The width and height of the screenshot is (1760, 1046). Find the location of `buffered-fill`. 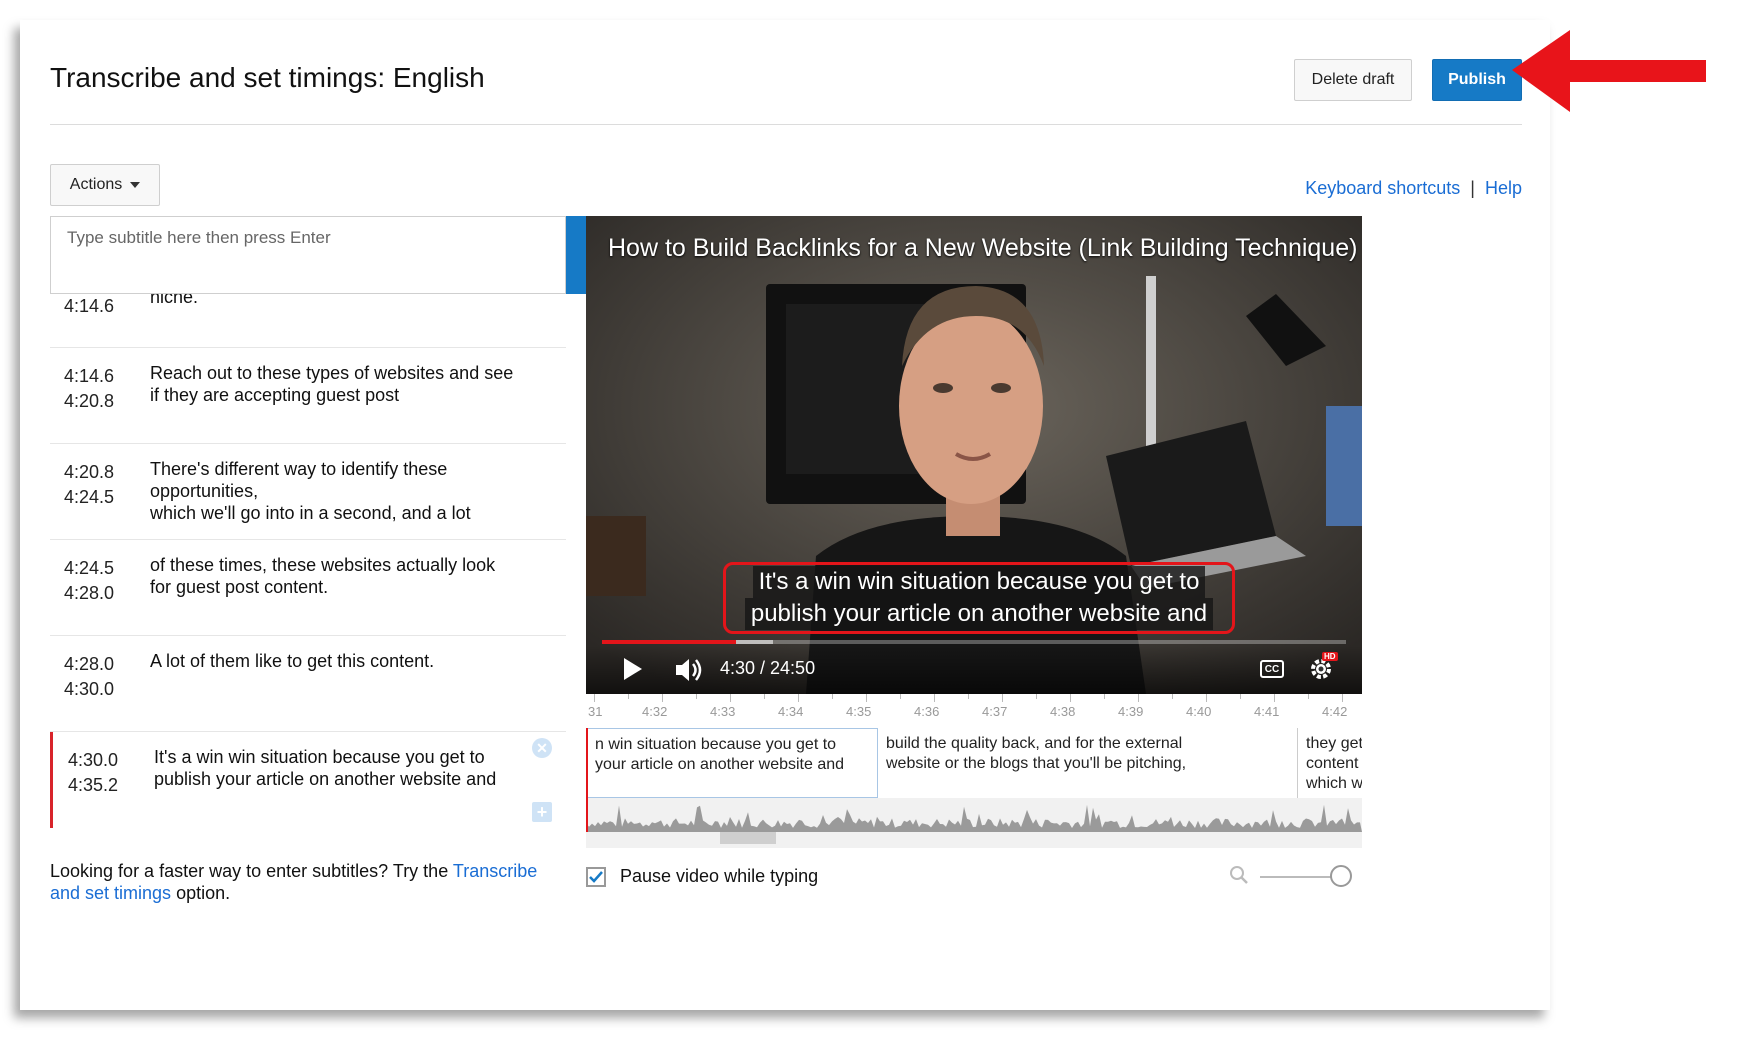

buffered-fill is located at coordinates (754, 642).